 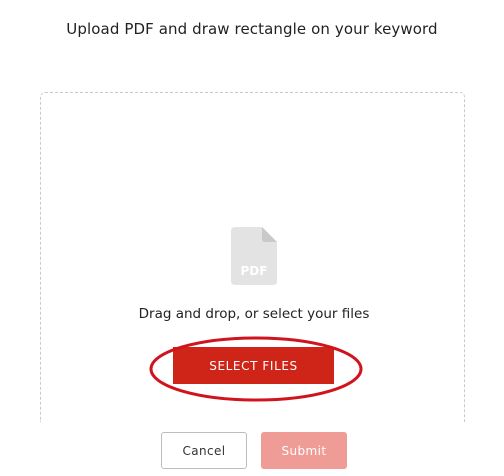 What do you see at coordinates (254, 271) in the screenshot?
I see `pdf-icon-label: PDF` at bounding box center [254, 271].